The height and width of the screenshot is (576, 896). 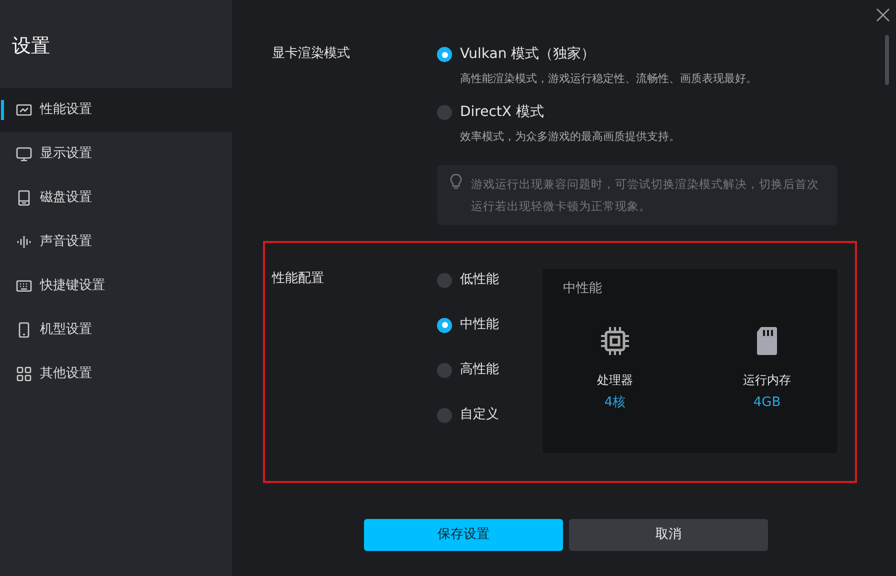 What do you see at coordinates (24, 374) in the screenshot?
I see `grid-icon` at bounding box center [24, 374].